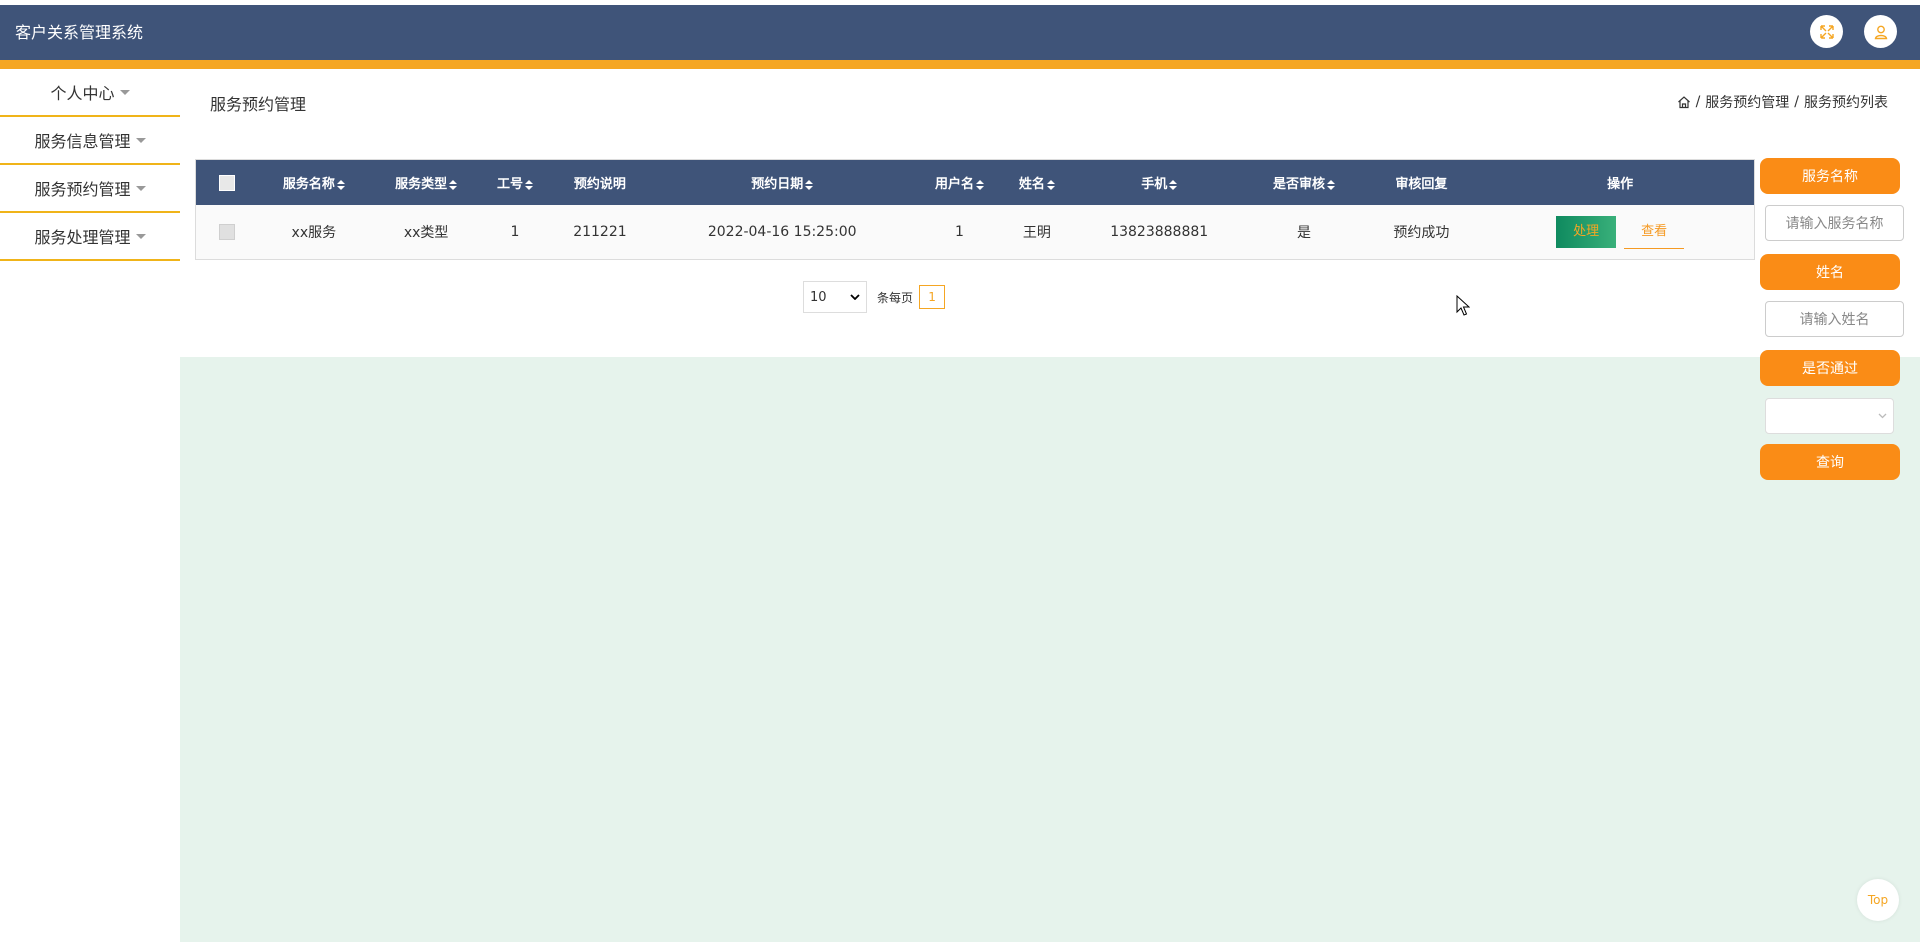 This screenshot has height=942, width=1920. I want to click on sidebar-item-label: 服务预约管理, so click(82, 189).